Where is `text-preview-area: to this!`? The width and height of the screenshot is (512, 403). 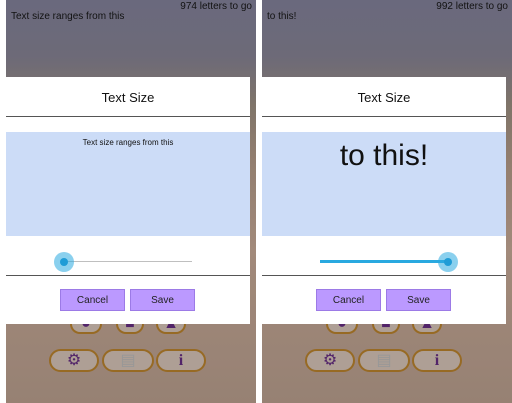
text-preview-area: to this! is located at coordinates (384, 184).